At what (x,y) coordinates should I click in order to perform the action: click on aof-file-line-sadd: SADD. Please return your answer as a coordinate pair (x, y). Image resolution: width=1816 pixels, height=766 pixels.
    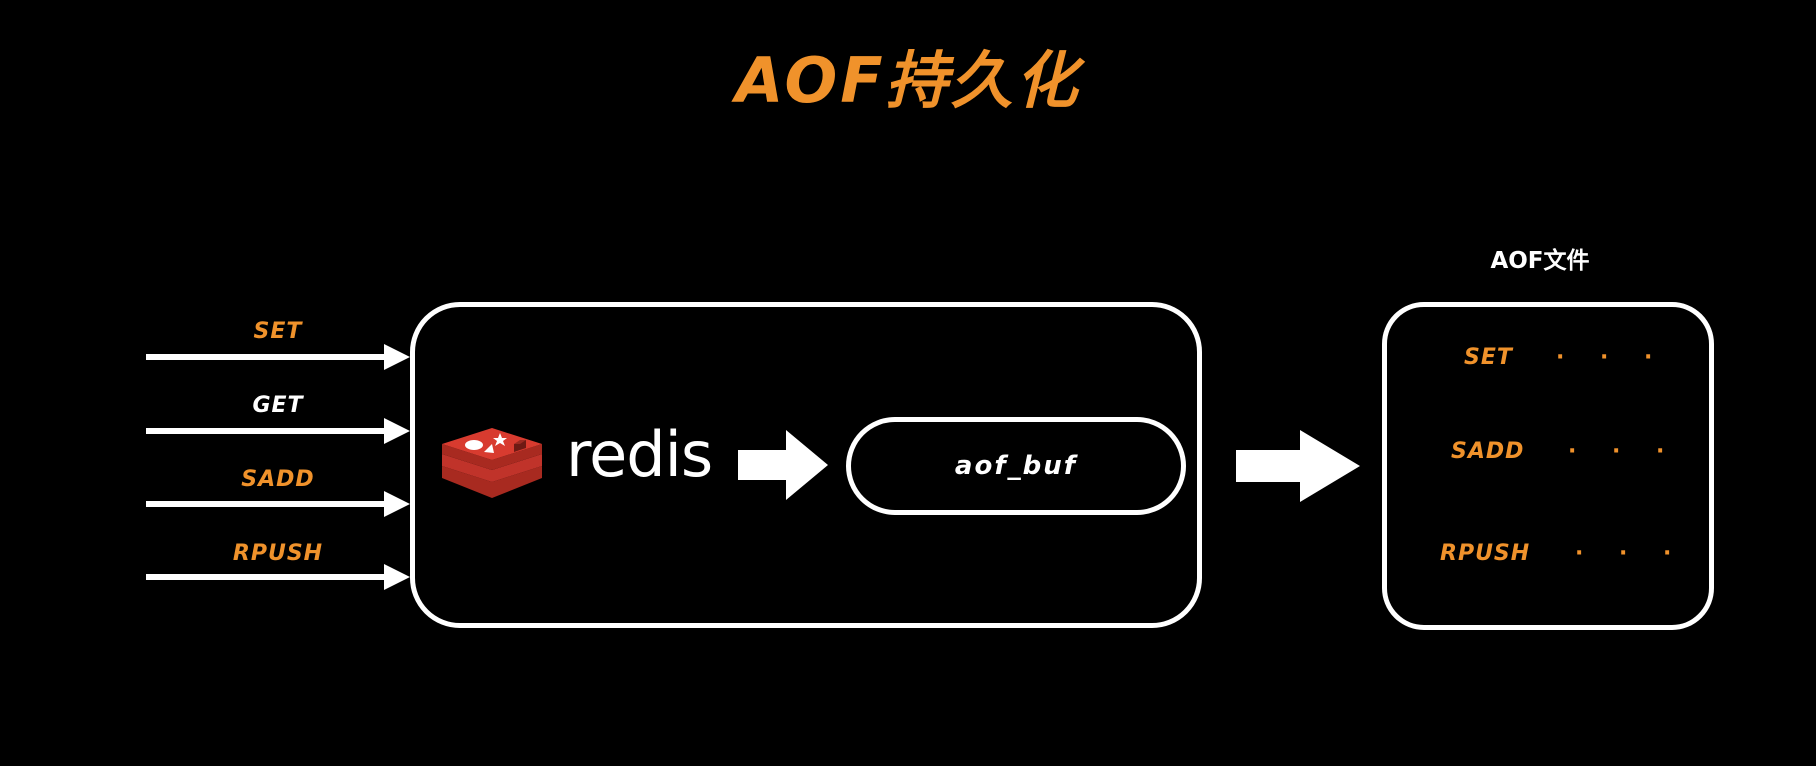
    Looking at the image, I should click on (1488, 451).